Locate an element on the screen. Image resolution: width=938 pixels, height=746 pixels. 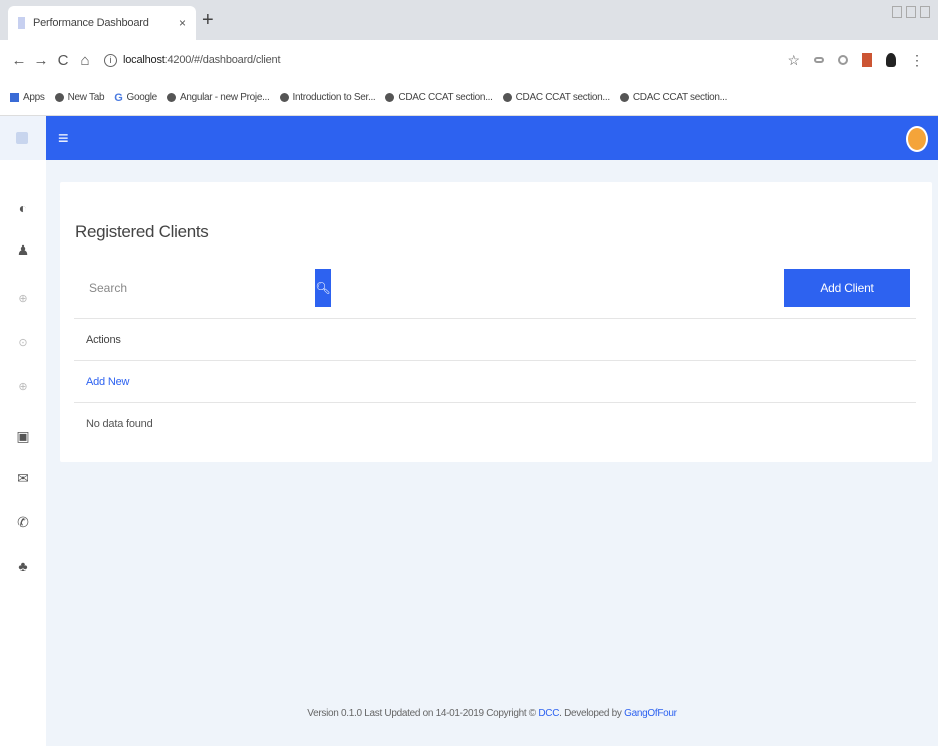
maximize-icon is located at coordinates (911, 12).